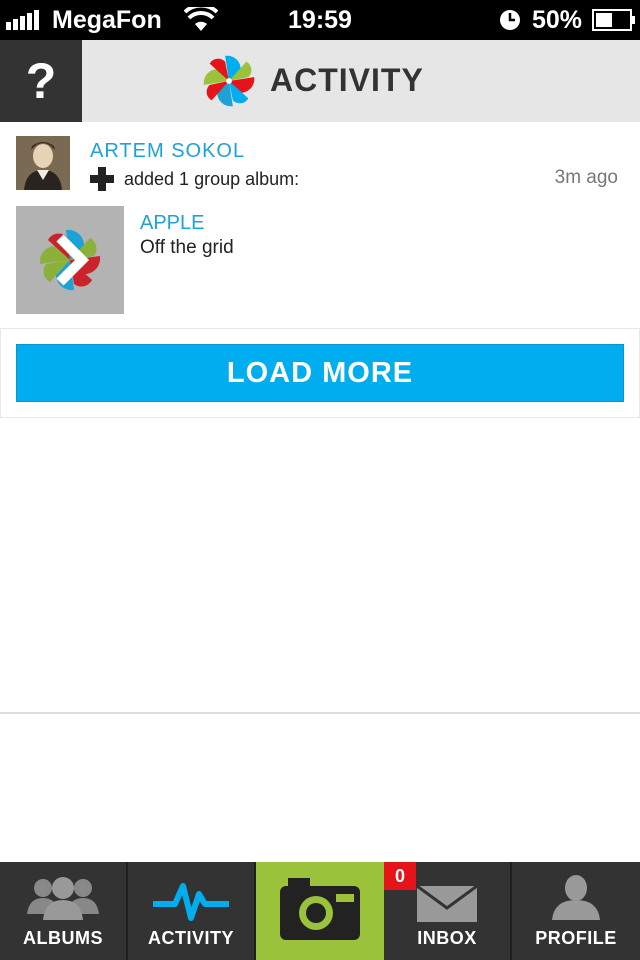 This screenshot has height=960, width=640. I want to click on portrait-image, so click(43, 163).